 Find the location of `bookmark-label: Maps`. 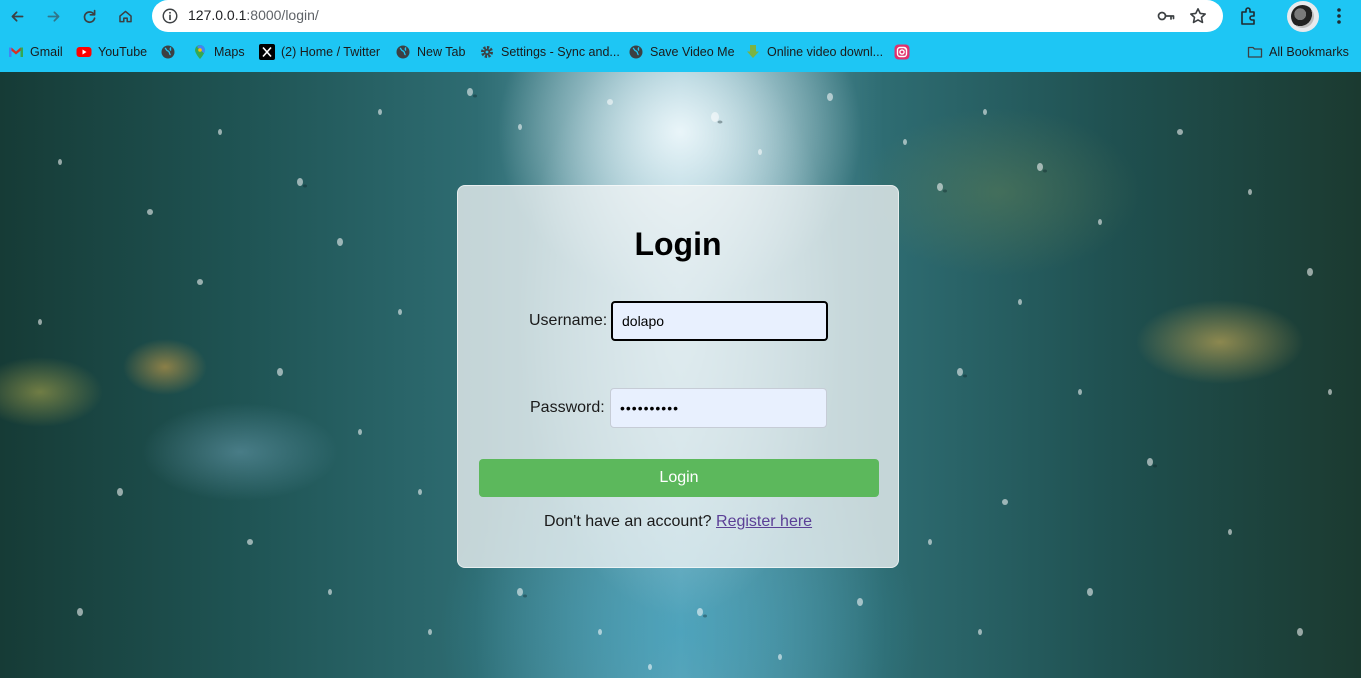

bookmark-label: Maps is located at coordinates (229, 52).